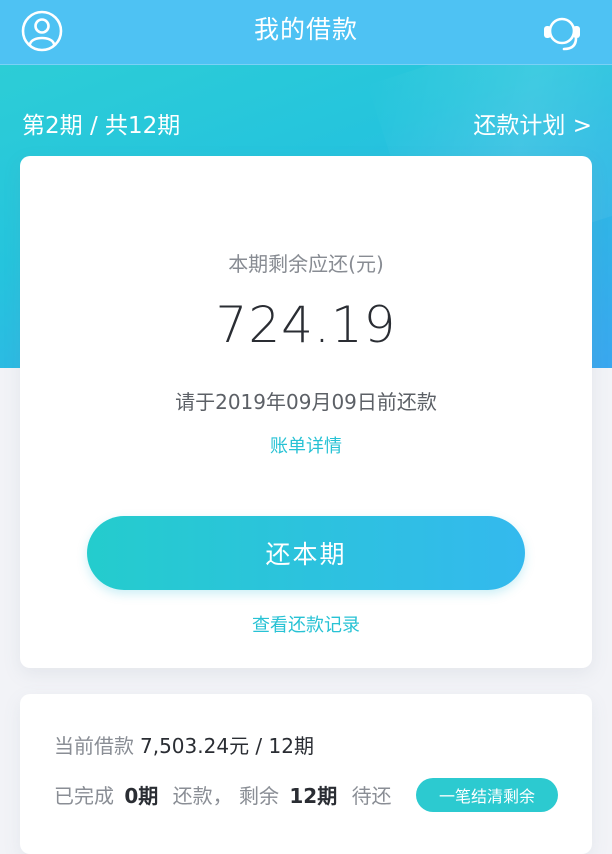 This screenshot has width=612, height=854. Describe the element at coordinates (487, 795) in the screenshot. I see `settle-all-button: 一笔结清剩余` at that location.